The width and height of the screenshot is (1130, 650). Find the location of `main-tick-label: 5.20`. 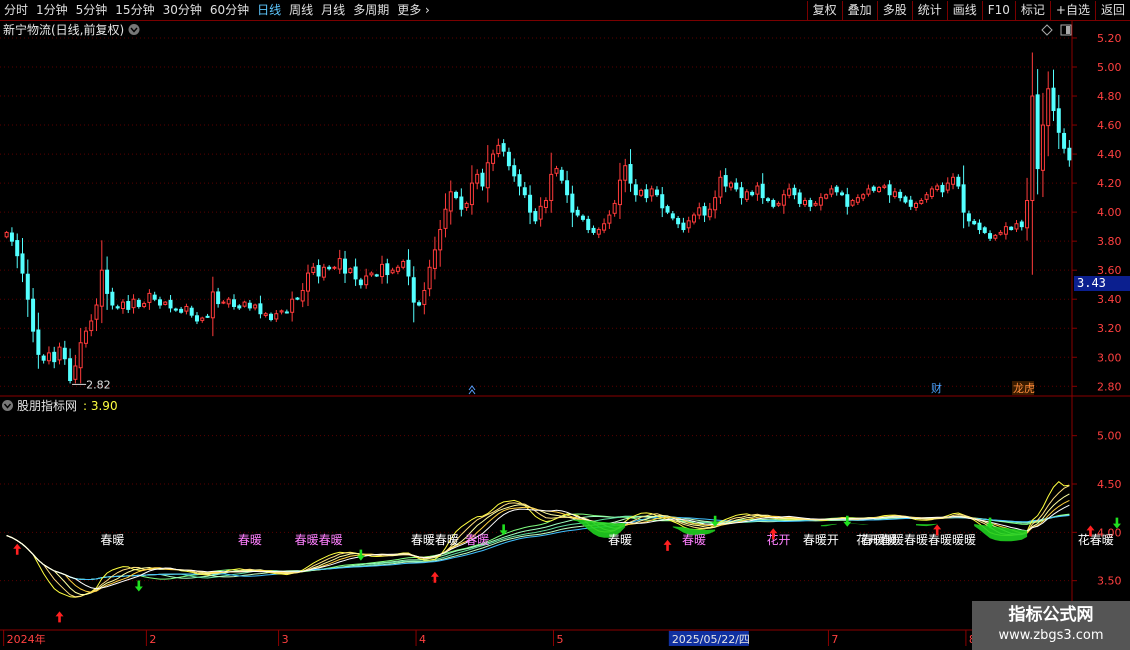

main-tick-label: 5.20 is located at coordinates (1109, 38).